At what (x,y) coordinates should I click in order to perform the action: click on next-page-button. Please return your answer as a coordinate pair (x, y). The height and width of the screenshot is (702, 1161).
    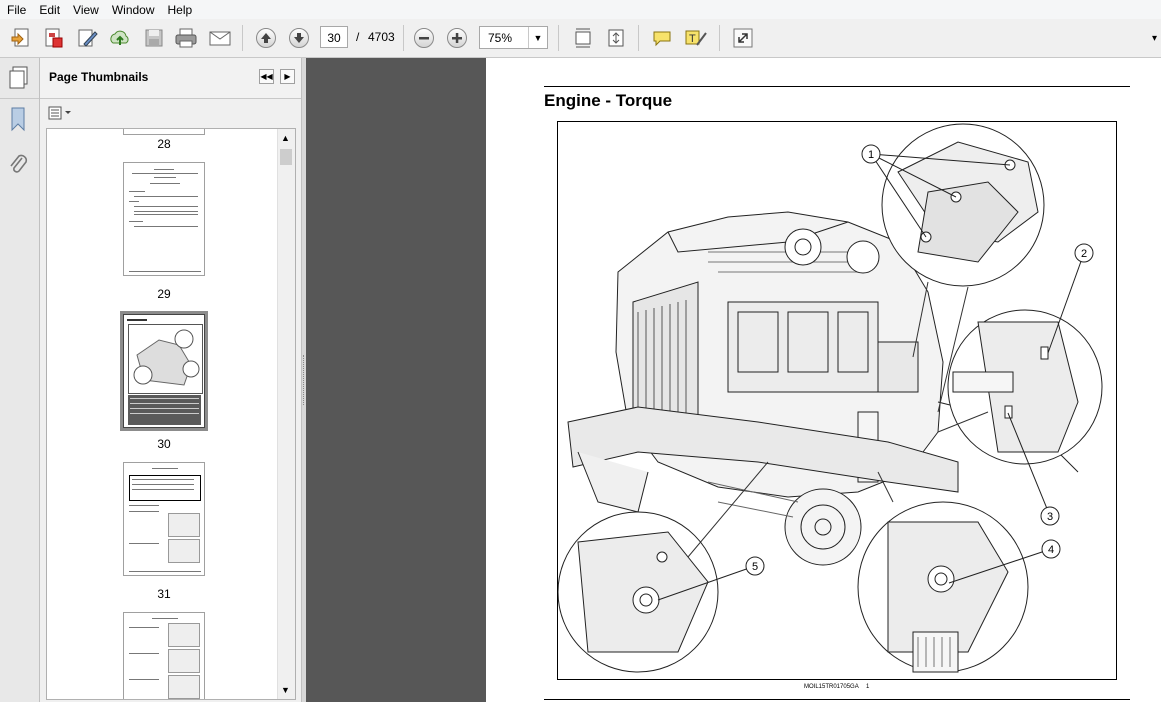
    Looking at the image, I should click on (299, 38).